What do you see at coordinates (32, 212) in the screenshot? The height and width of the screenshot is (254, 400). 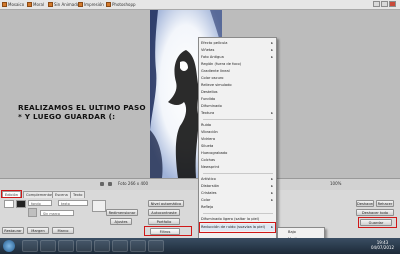 I see `frame-thumbnail` at bounding box center [32, 212].